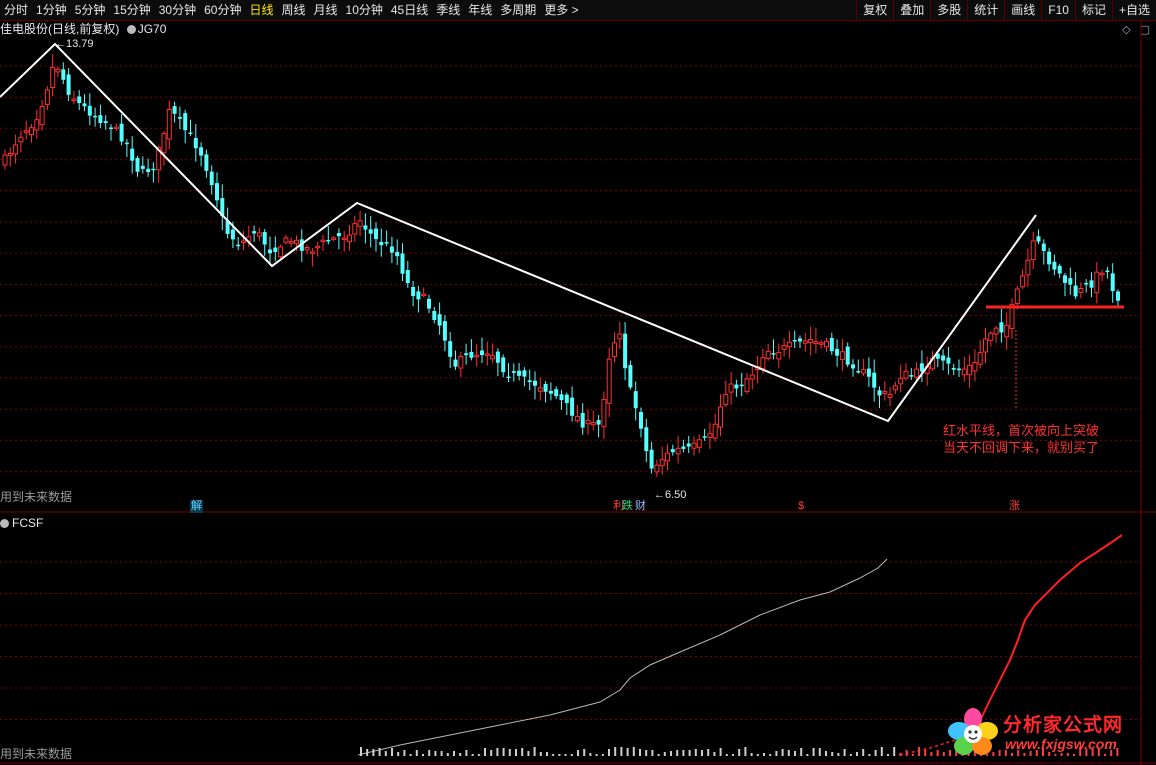  What do you see at coordinates (177, 10) in the screenshot?
I see `period-tab-4: 30分钟` at bounding box center [177, 10].